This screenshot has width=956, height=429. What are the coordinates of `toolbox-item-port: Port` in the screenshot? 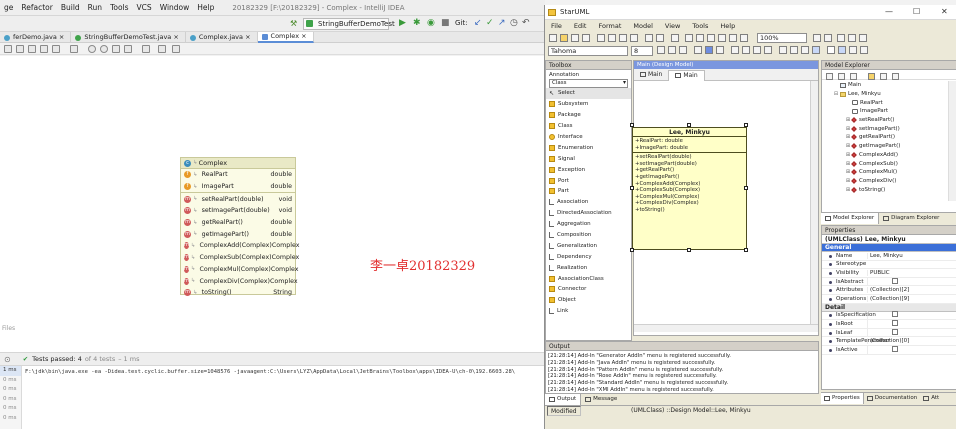 It's located at (588, 180).